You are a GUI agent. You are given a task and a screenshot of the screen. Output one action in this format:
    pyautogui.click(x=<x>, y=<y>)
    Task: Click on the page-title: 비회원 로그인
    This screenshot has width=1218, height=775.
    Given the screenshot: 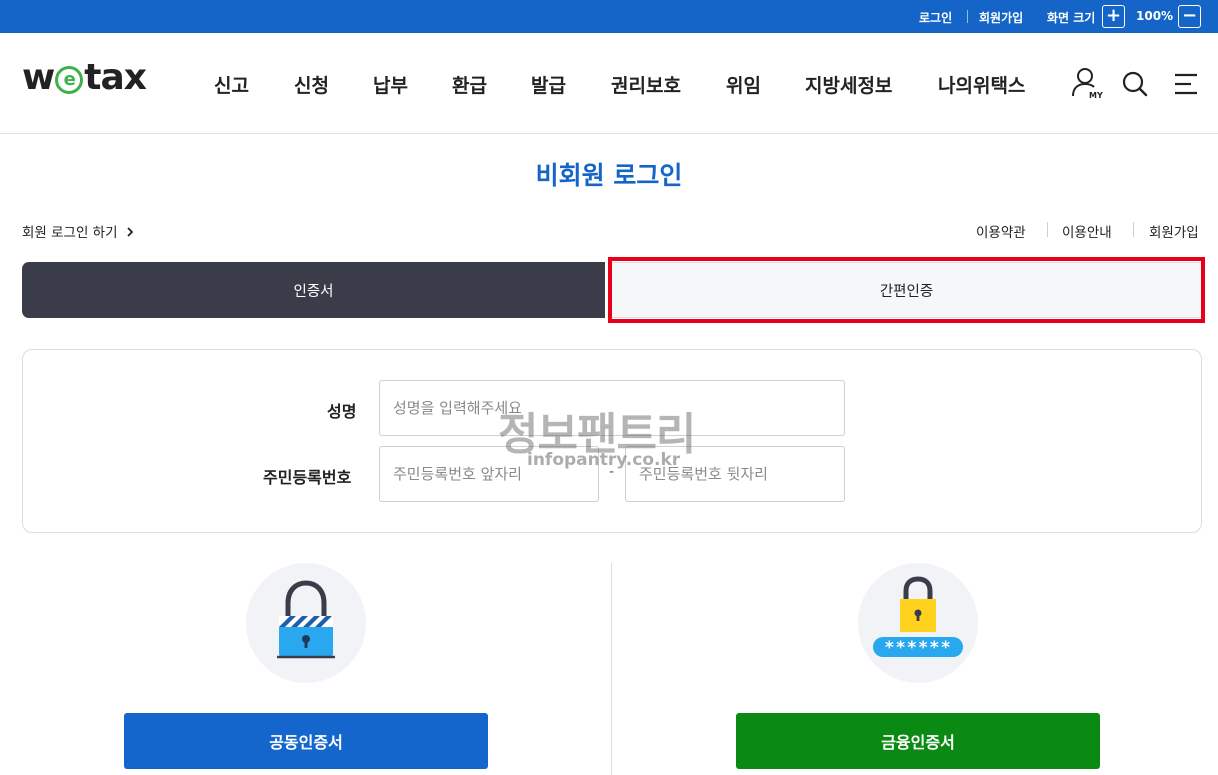 What is the action you would take?
    pyautogui.click(x=609, y=175)
    